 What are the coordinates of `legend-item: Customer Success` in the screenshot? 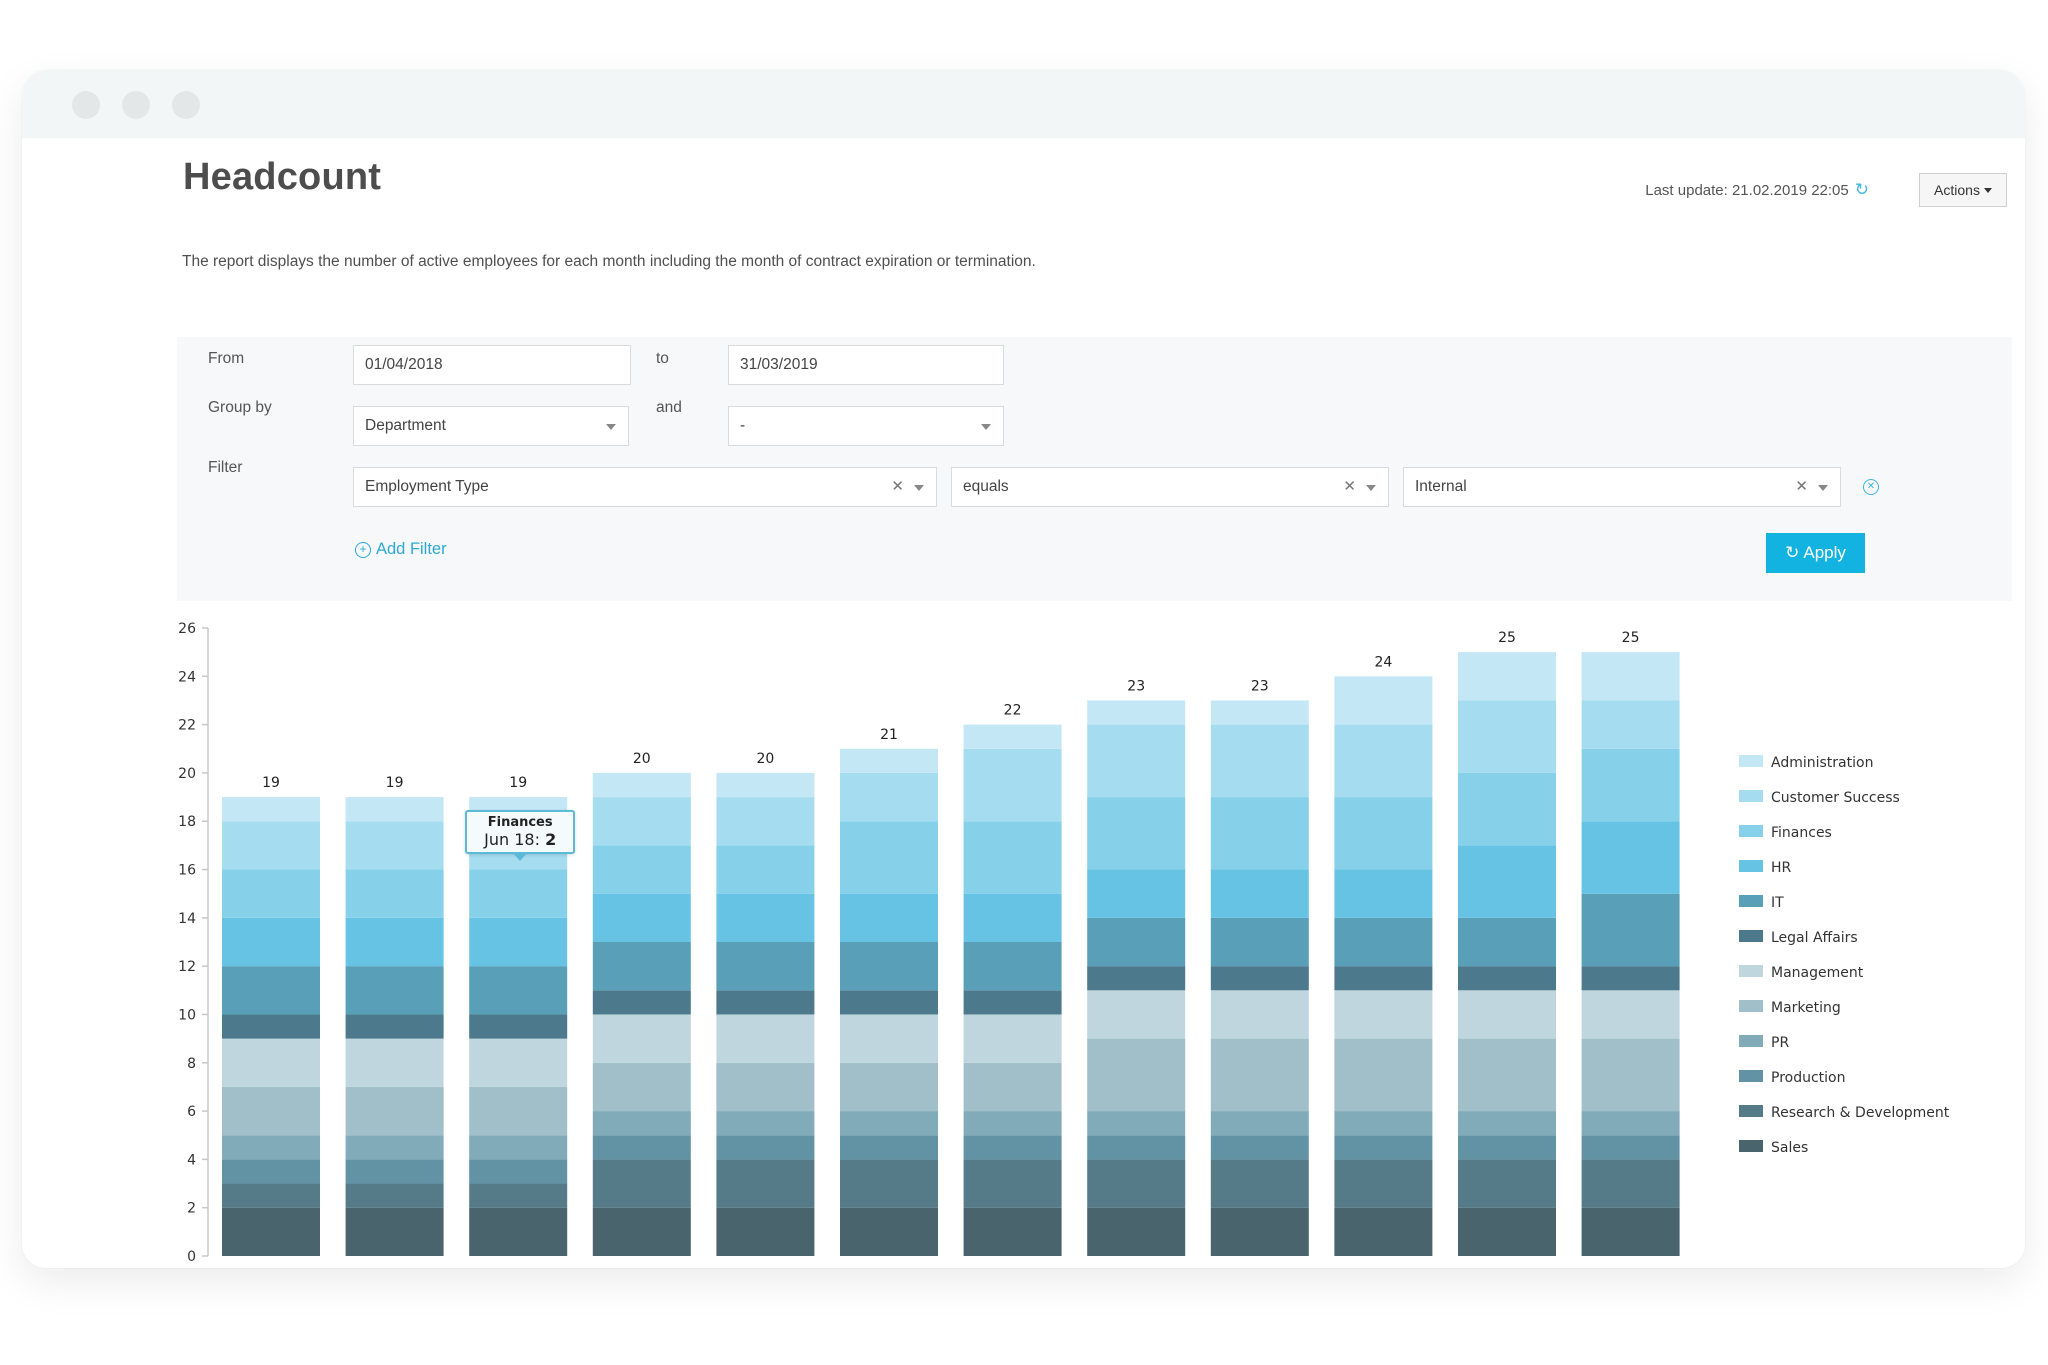 It's located at (1819, 798).